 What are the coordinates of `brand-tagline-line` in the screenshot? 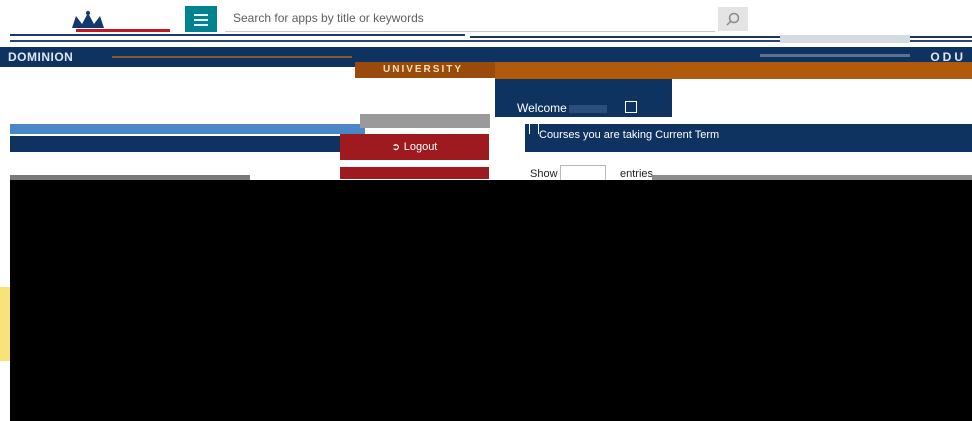 It's located at (232, 57).